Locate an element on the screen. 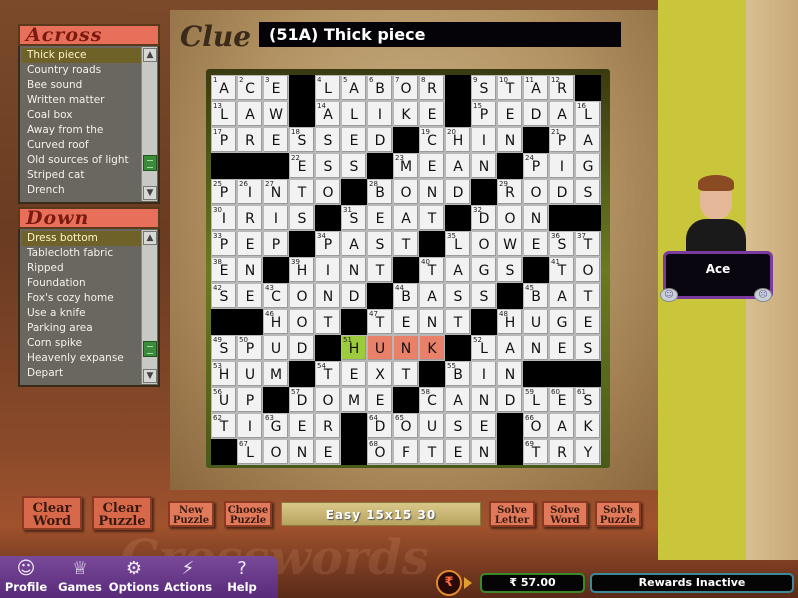  currency-icon: ₹ is located at coordinates (449, 583).